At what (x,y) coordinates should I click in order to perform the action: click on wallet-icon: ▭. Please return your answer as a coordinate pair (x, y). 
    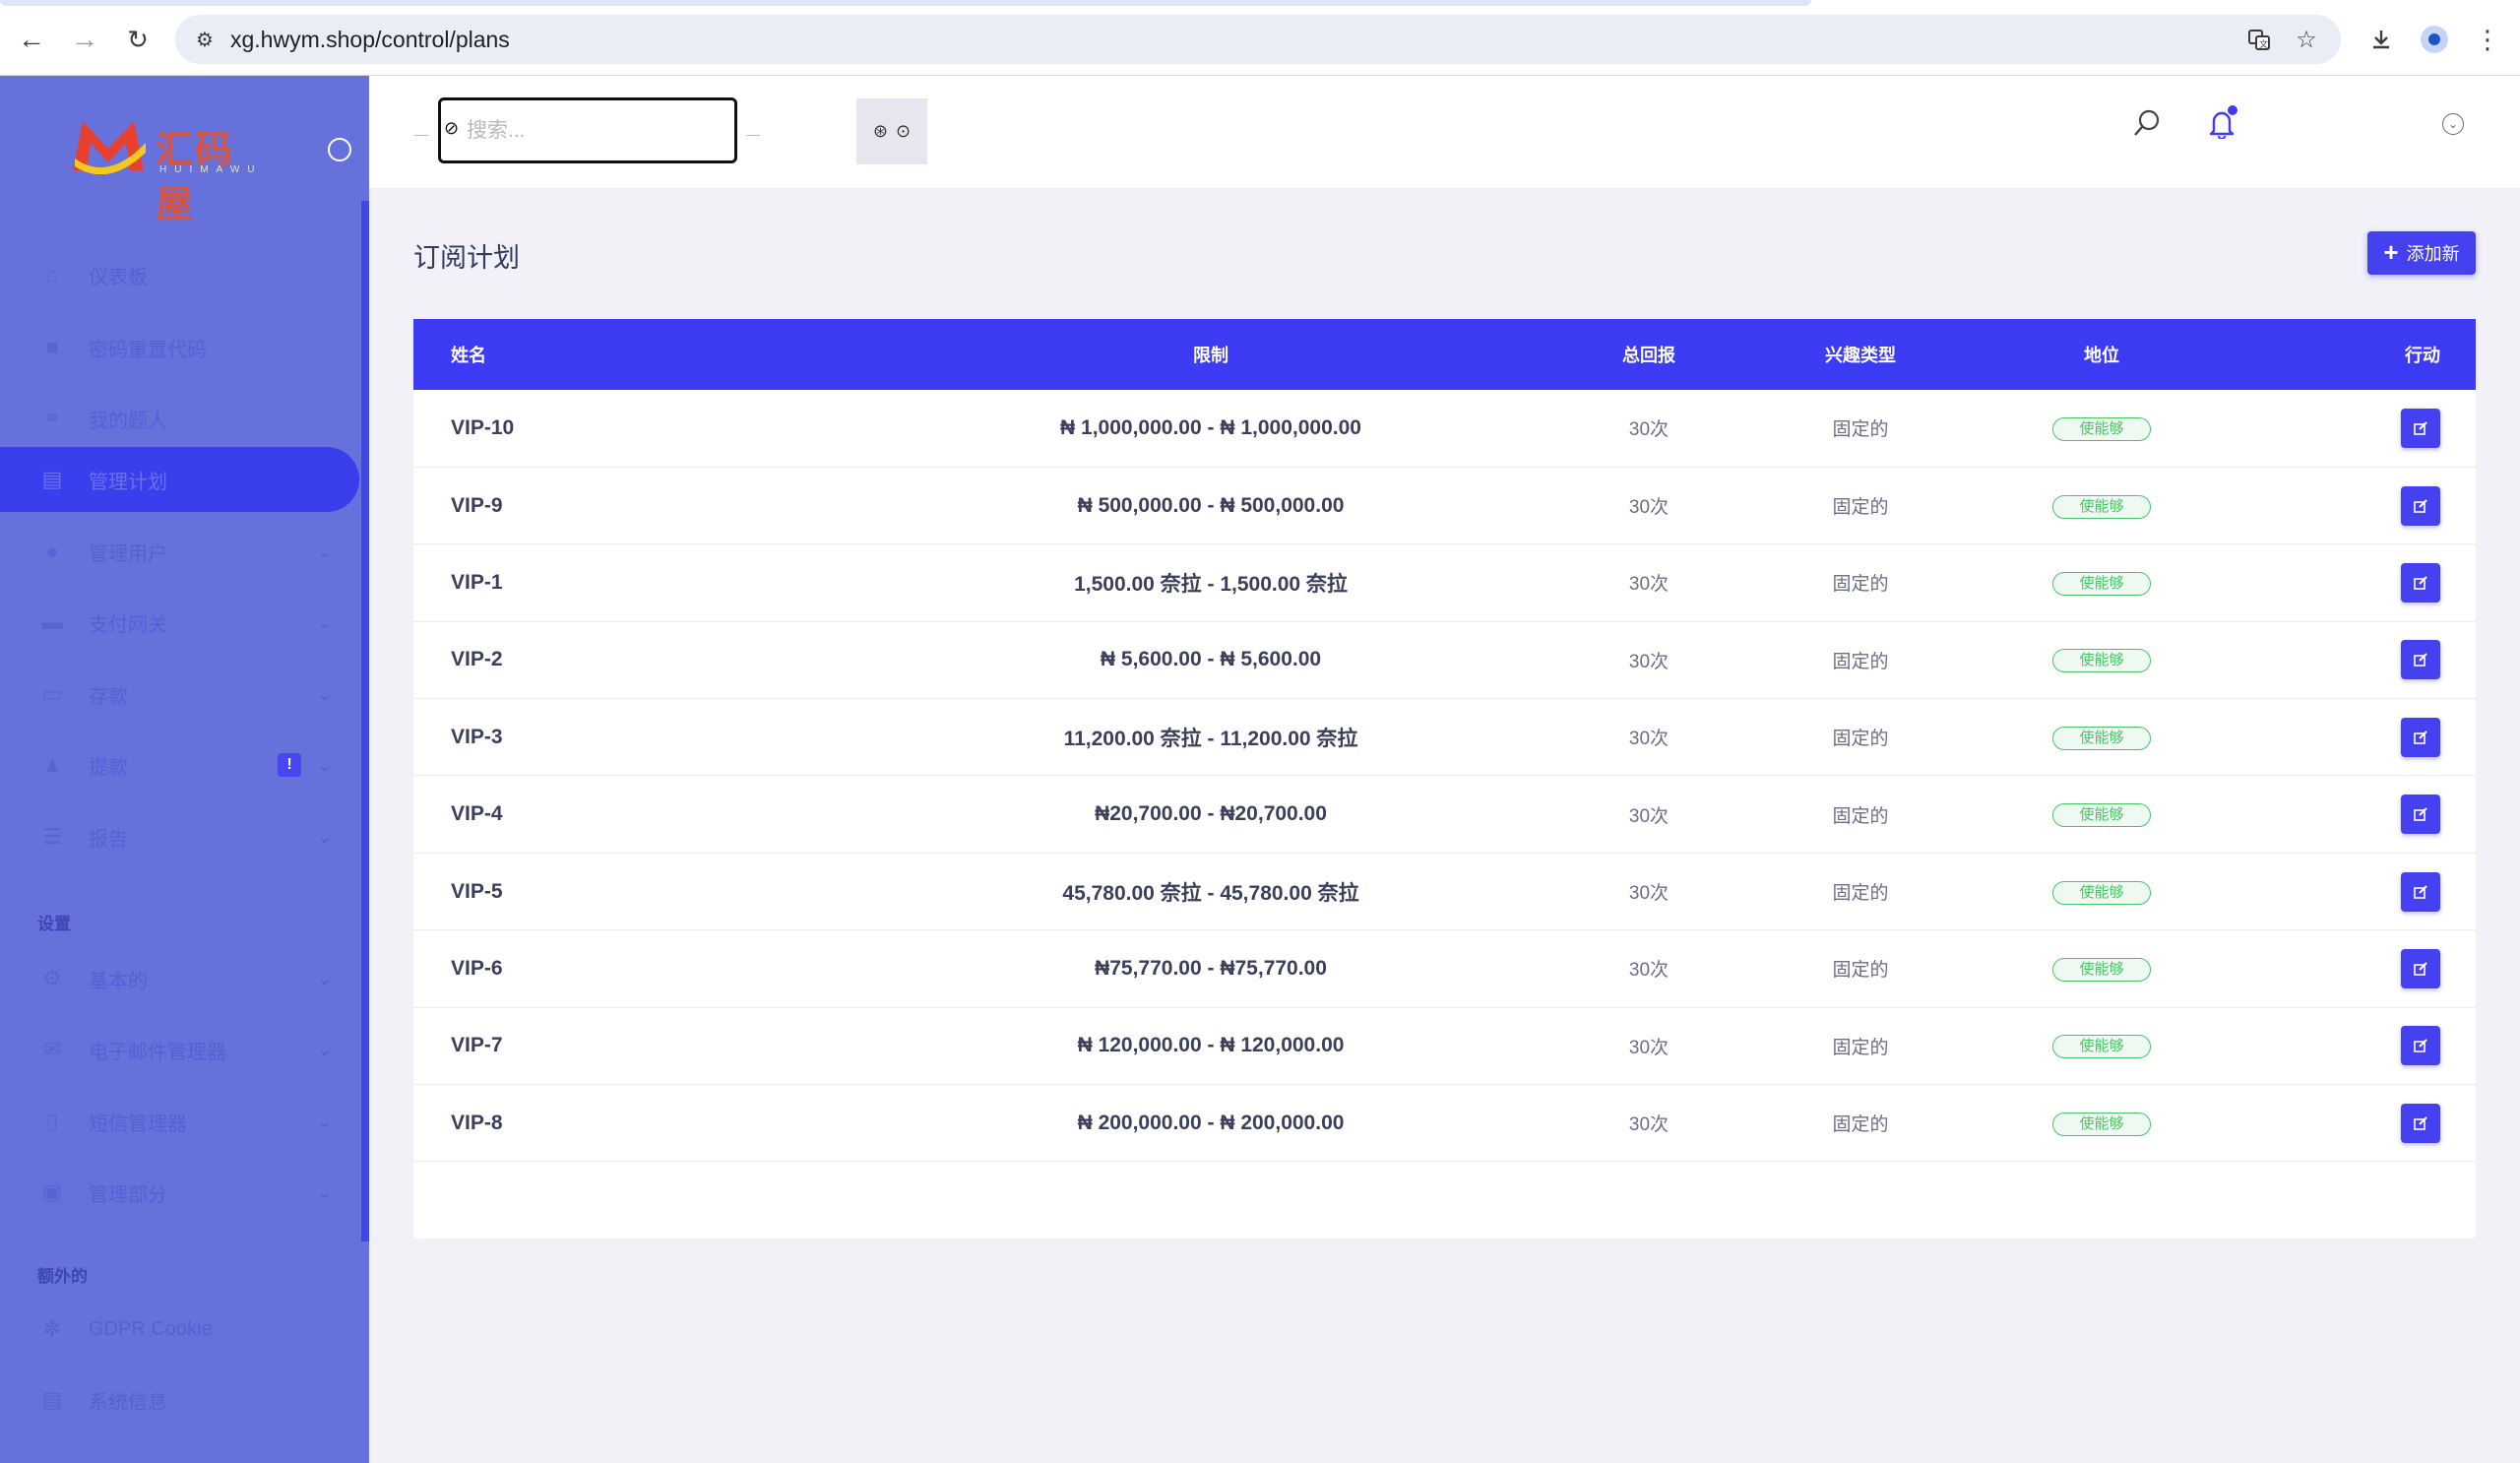
    Looking at the image, I should click on (52, 693).